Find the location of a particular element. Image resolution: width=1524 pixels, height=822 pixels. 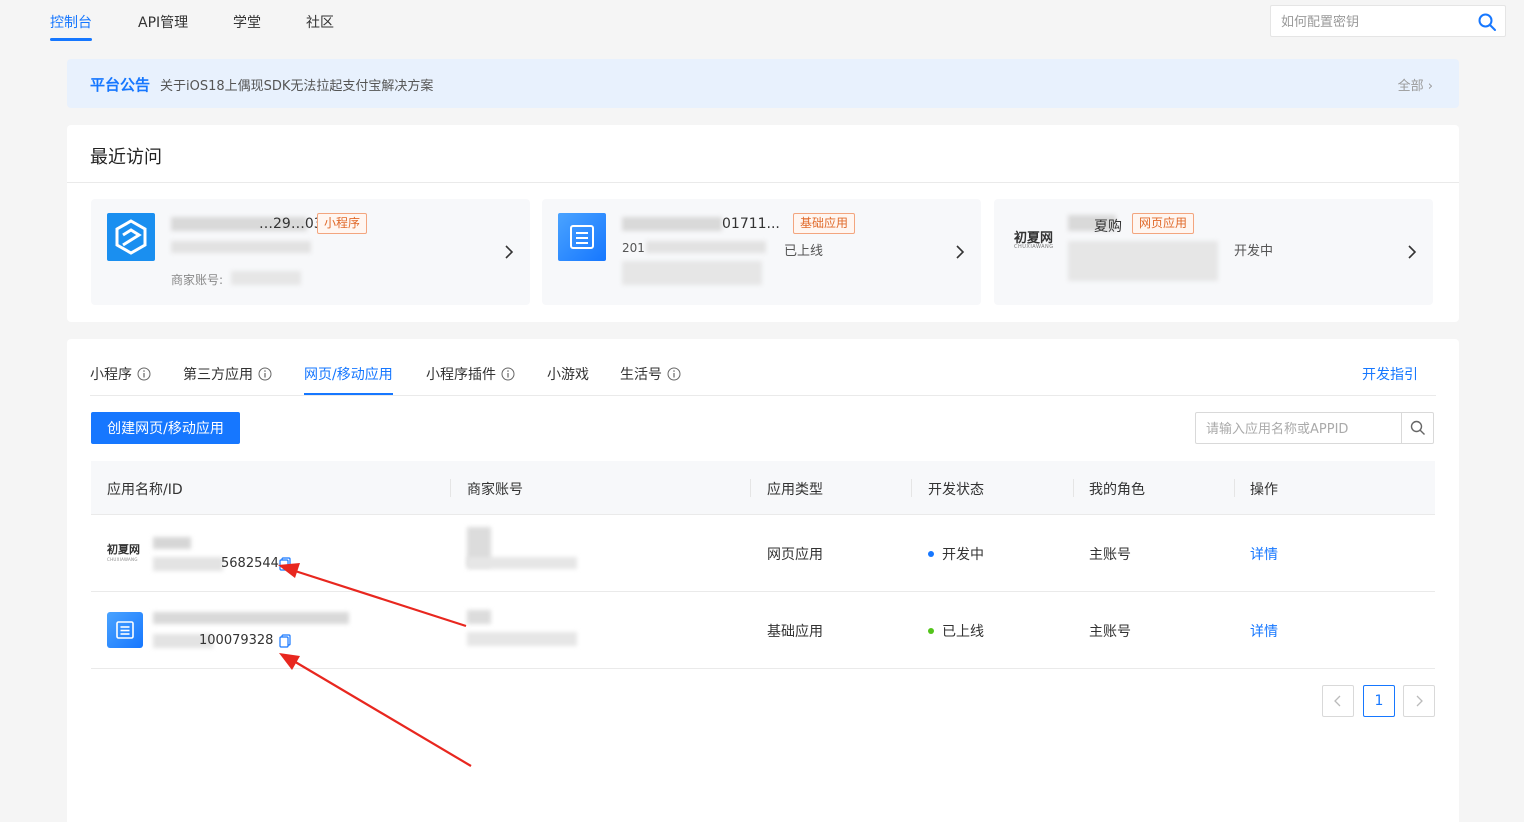

tab-label: 网页/移动应用 is located at coordinates (348, 375).